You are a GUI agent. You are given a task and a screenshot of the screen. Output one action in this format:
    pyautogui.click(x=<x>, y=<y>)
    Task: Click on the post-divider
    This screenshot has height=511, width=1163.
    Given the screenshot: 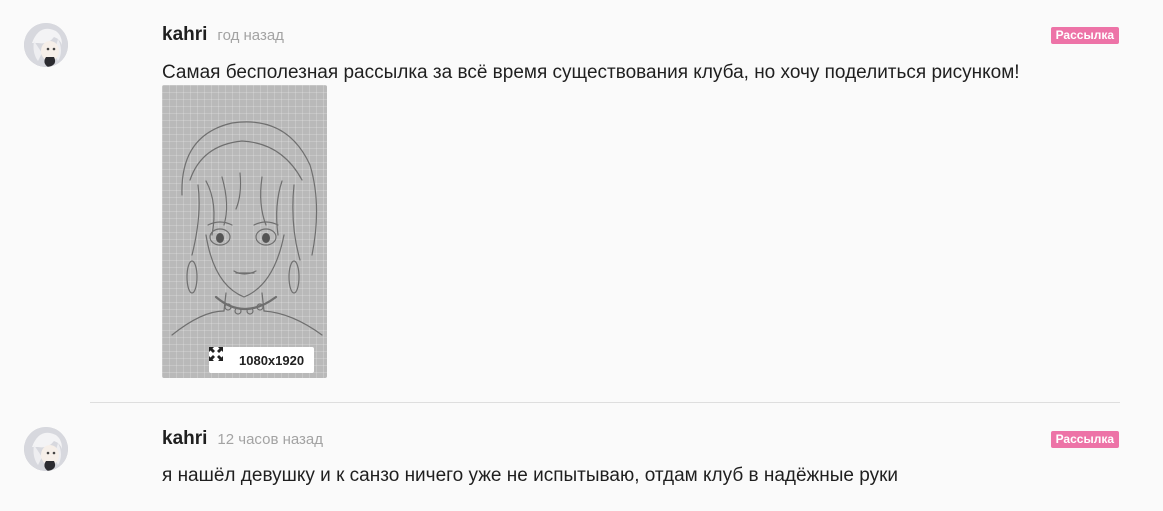 What is the action you would take?
    pyautogui.click(x=605, y=402)
    